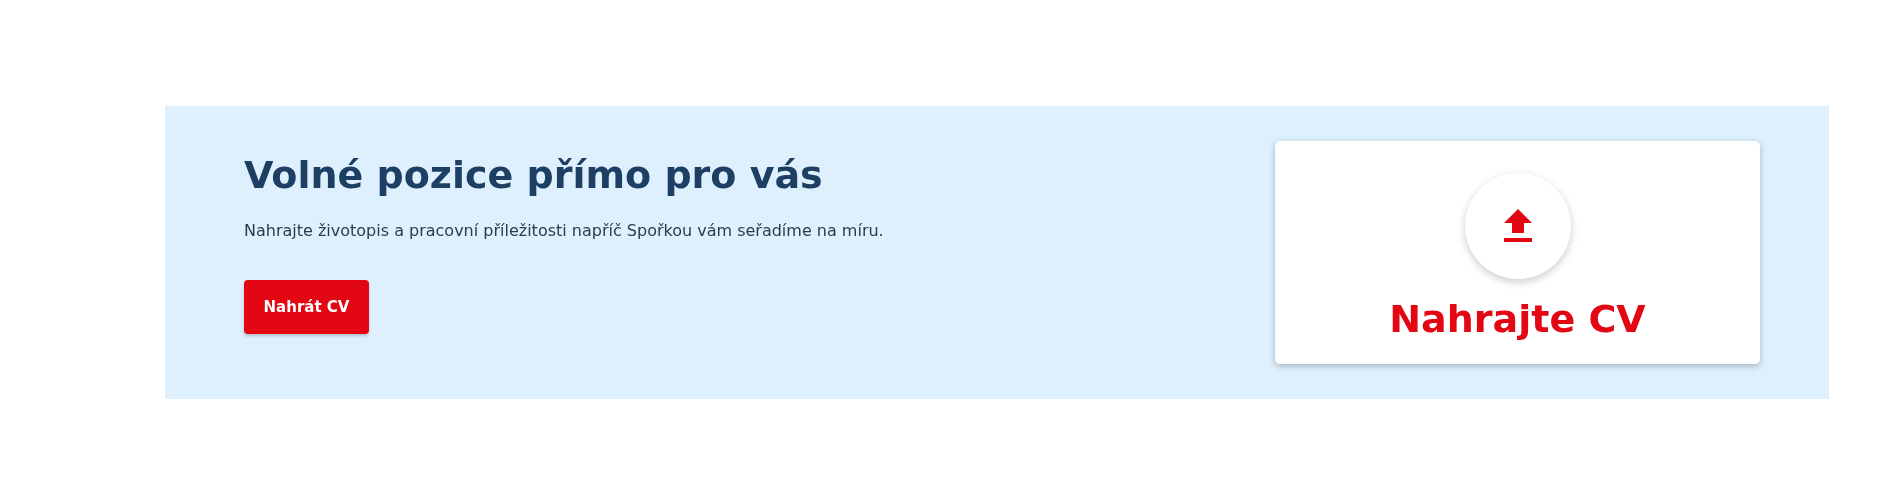 This screenshot has height=481, width=1902. Describe the element at coordinates (1517, 319) in the screenshot. I see `upload-card-label: Nahrajte CV` at that location.